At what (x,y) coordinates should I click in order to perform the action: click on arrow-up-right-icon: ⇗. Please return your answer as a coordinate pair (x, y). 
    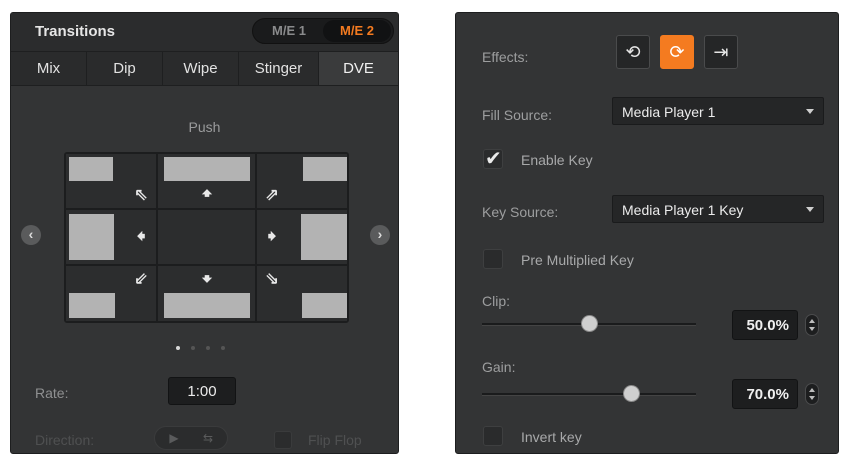
    Looking at the image, I should click on (272, 194).